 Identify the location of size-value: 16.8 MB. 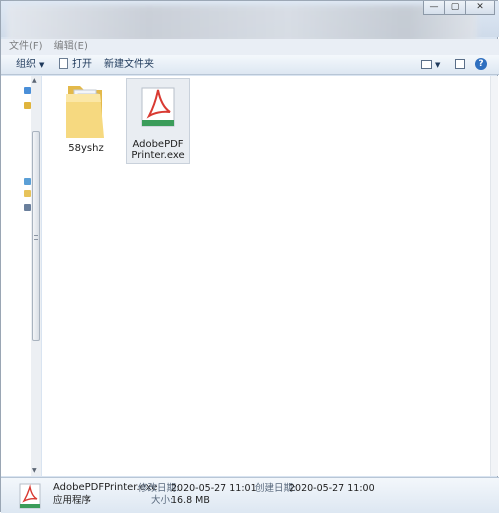
(190, 500).